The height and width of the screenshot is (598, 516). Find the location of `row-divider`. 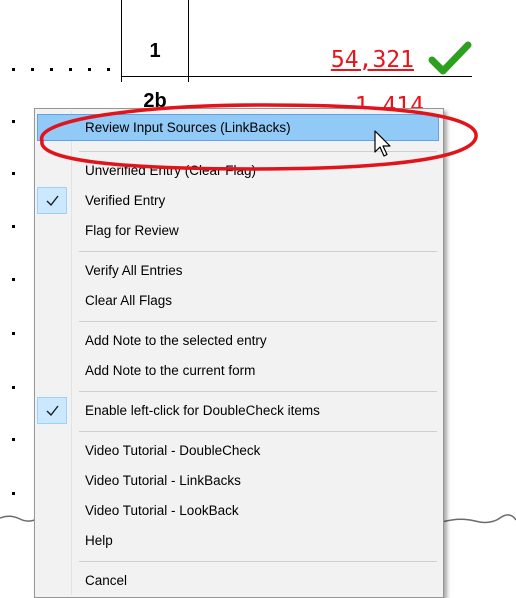

row-divider is located at coordinates (296, 76).